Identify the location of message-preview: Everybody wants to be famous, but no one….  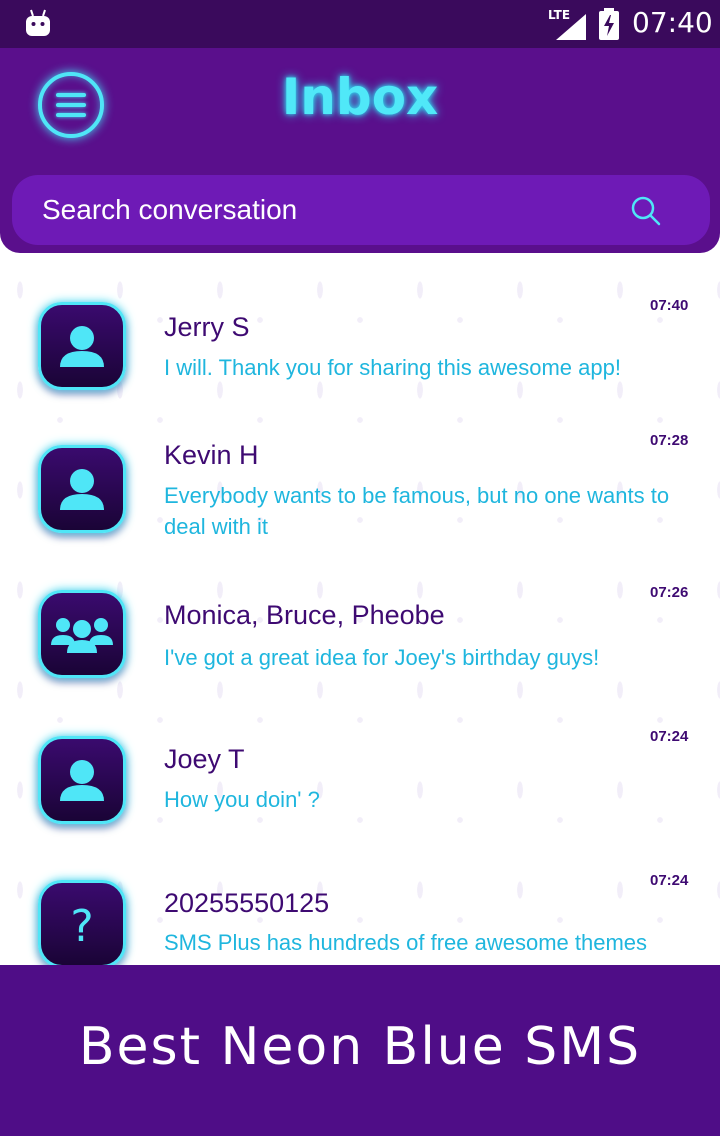
(417, 511).